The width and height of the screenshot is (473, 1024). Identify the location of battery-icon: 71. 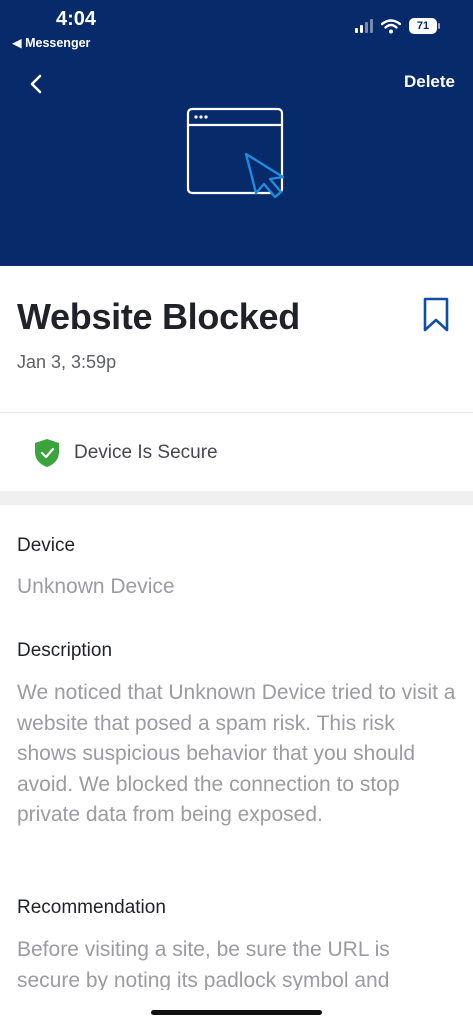
(424, 26).